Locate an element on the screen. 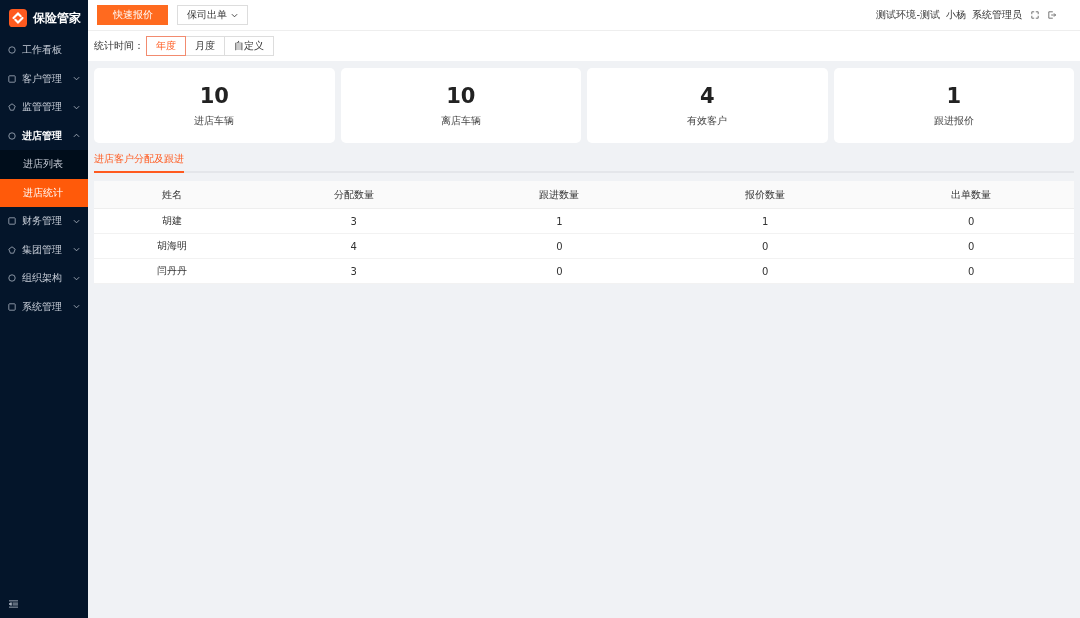  caret-icon is located at coordinates (234, 15).